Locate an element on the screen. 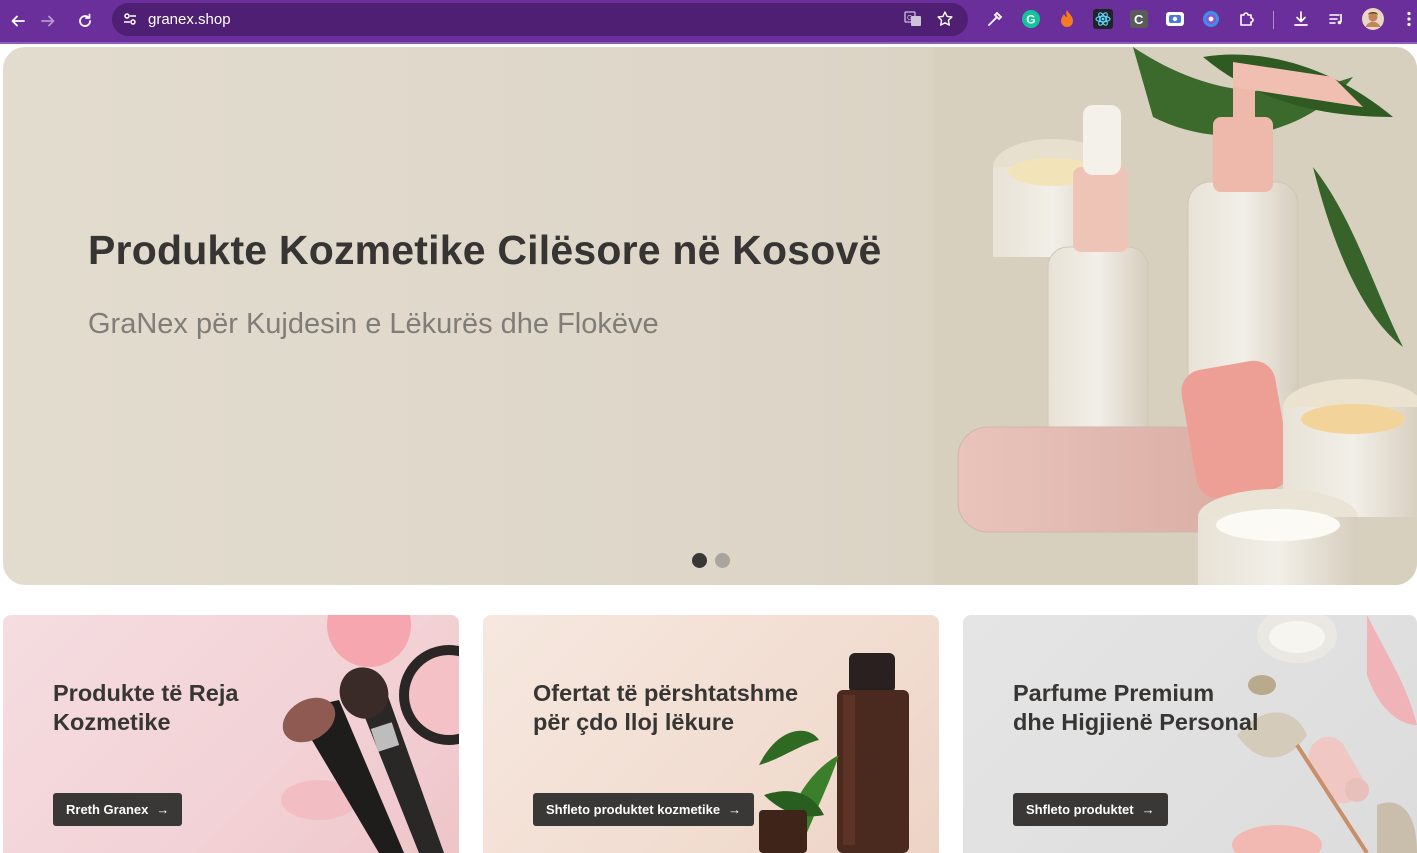 The image size is (1417, 853). reload-button is located at coordinates (85, 21).